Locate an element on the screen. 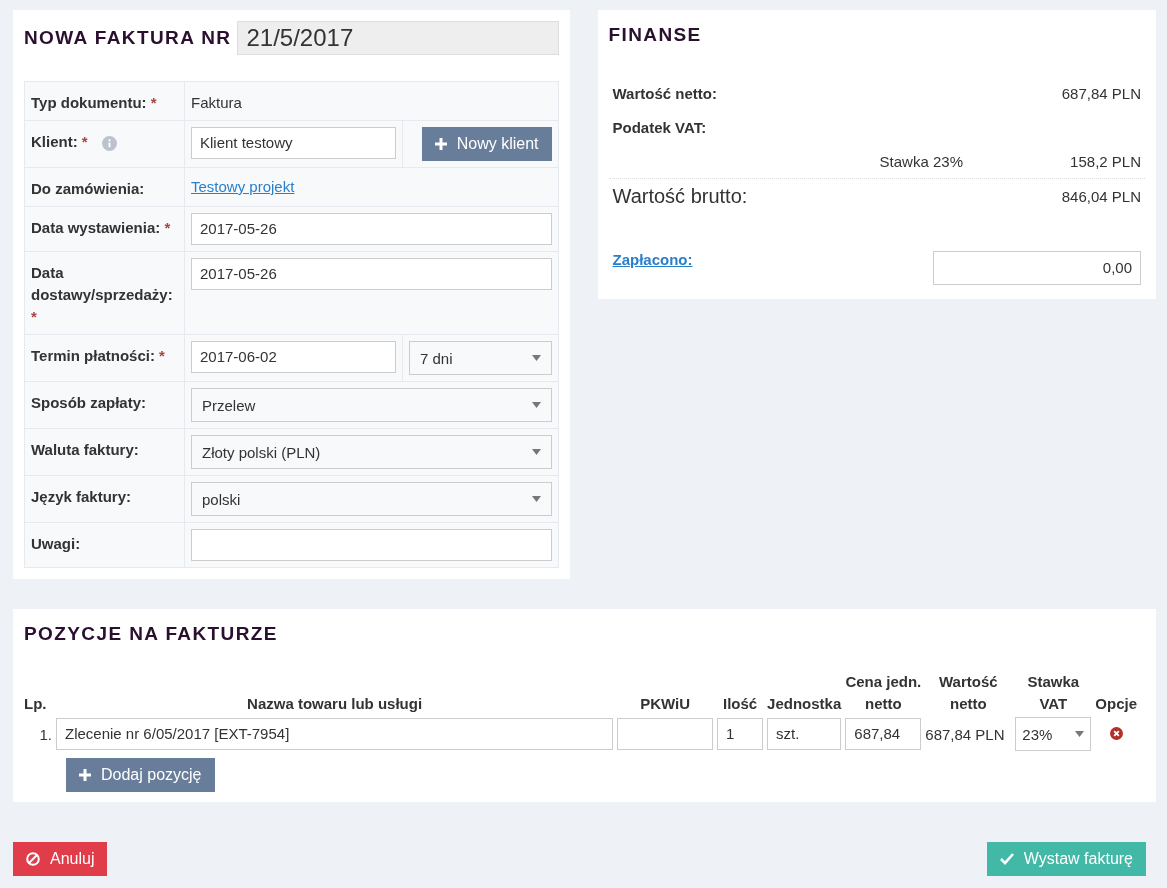 This screenshot has height=888, width=1167. column-header: Ilość is located at coordinates (740, 704).